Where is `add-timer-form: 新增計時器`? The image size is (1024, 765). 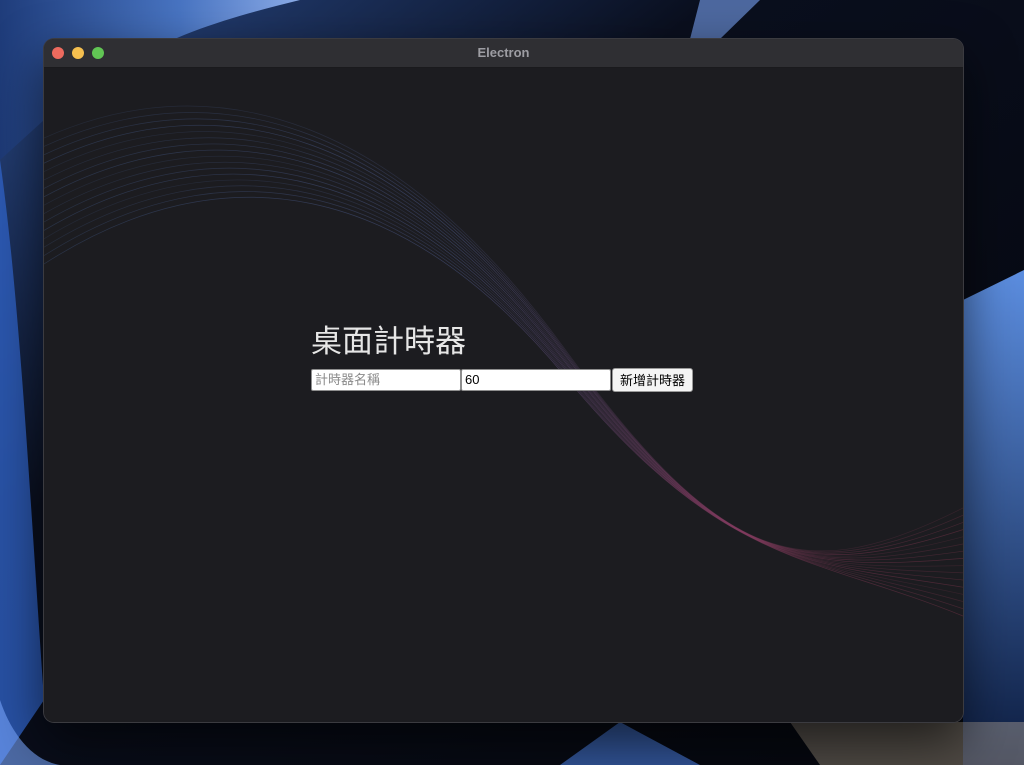 add-timer-form: 新增計時器 is located at coordinates (502, 379).